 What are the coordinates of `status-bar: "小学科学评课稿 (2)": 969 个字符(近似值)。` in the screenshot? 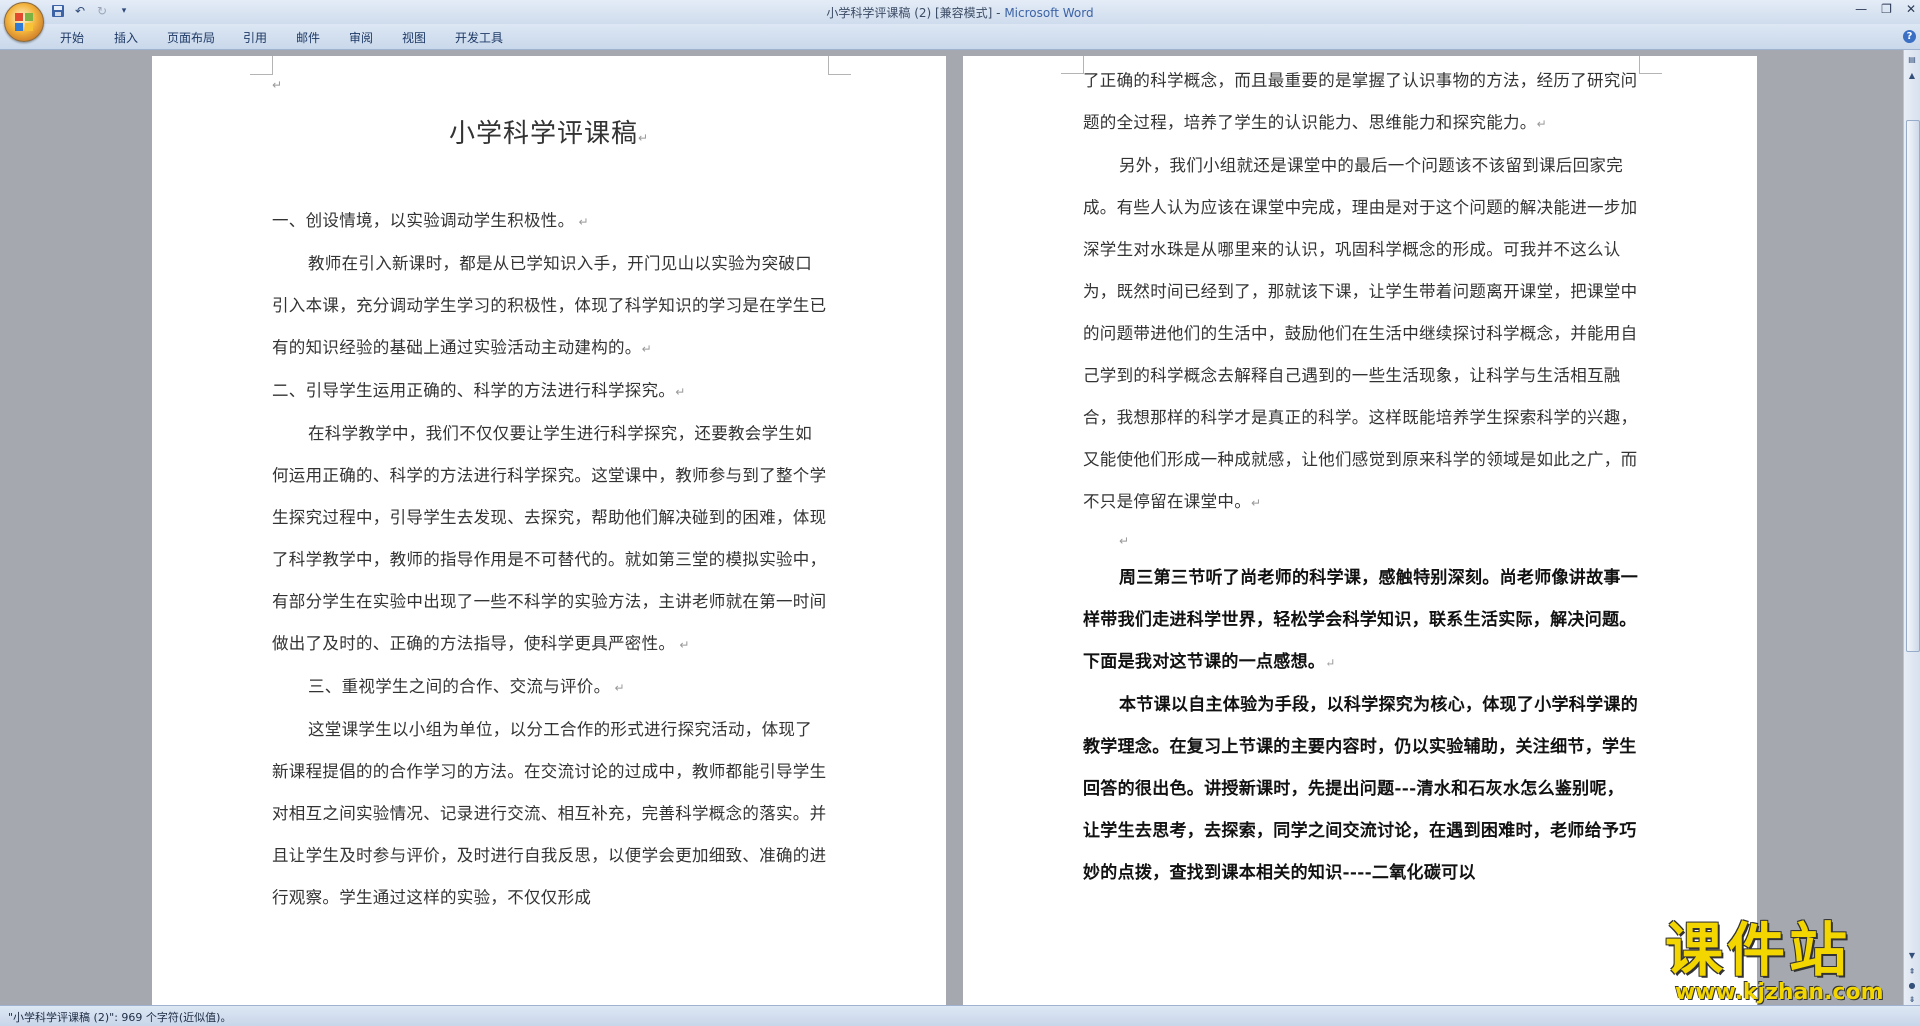 It's located at (960, 1015).